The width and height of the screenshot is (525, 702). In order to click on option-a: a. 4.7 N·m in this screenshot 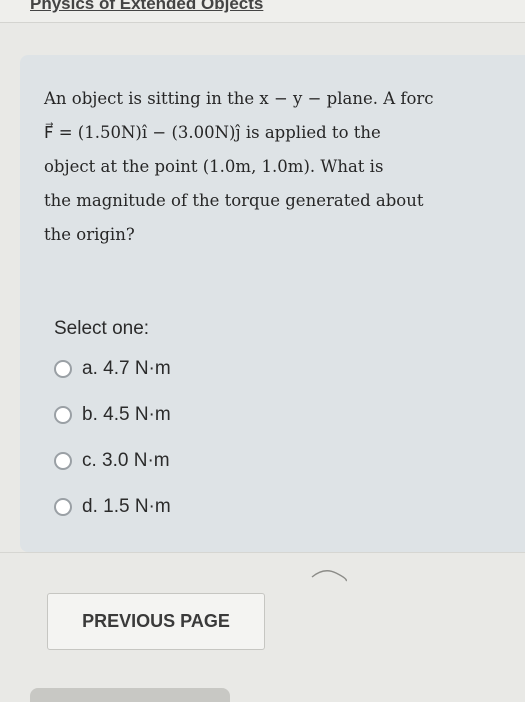, I will do `click(112, 369)`.